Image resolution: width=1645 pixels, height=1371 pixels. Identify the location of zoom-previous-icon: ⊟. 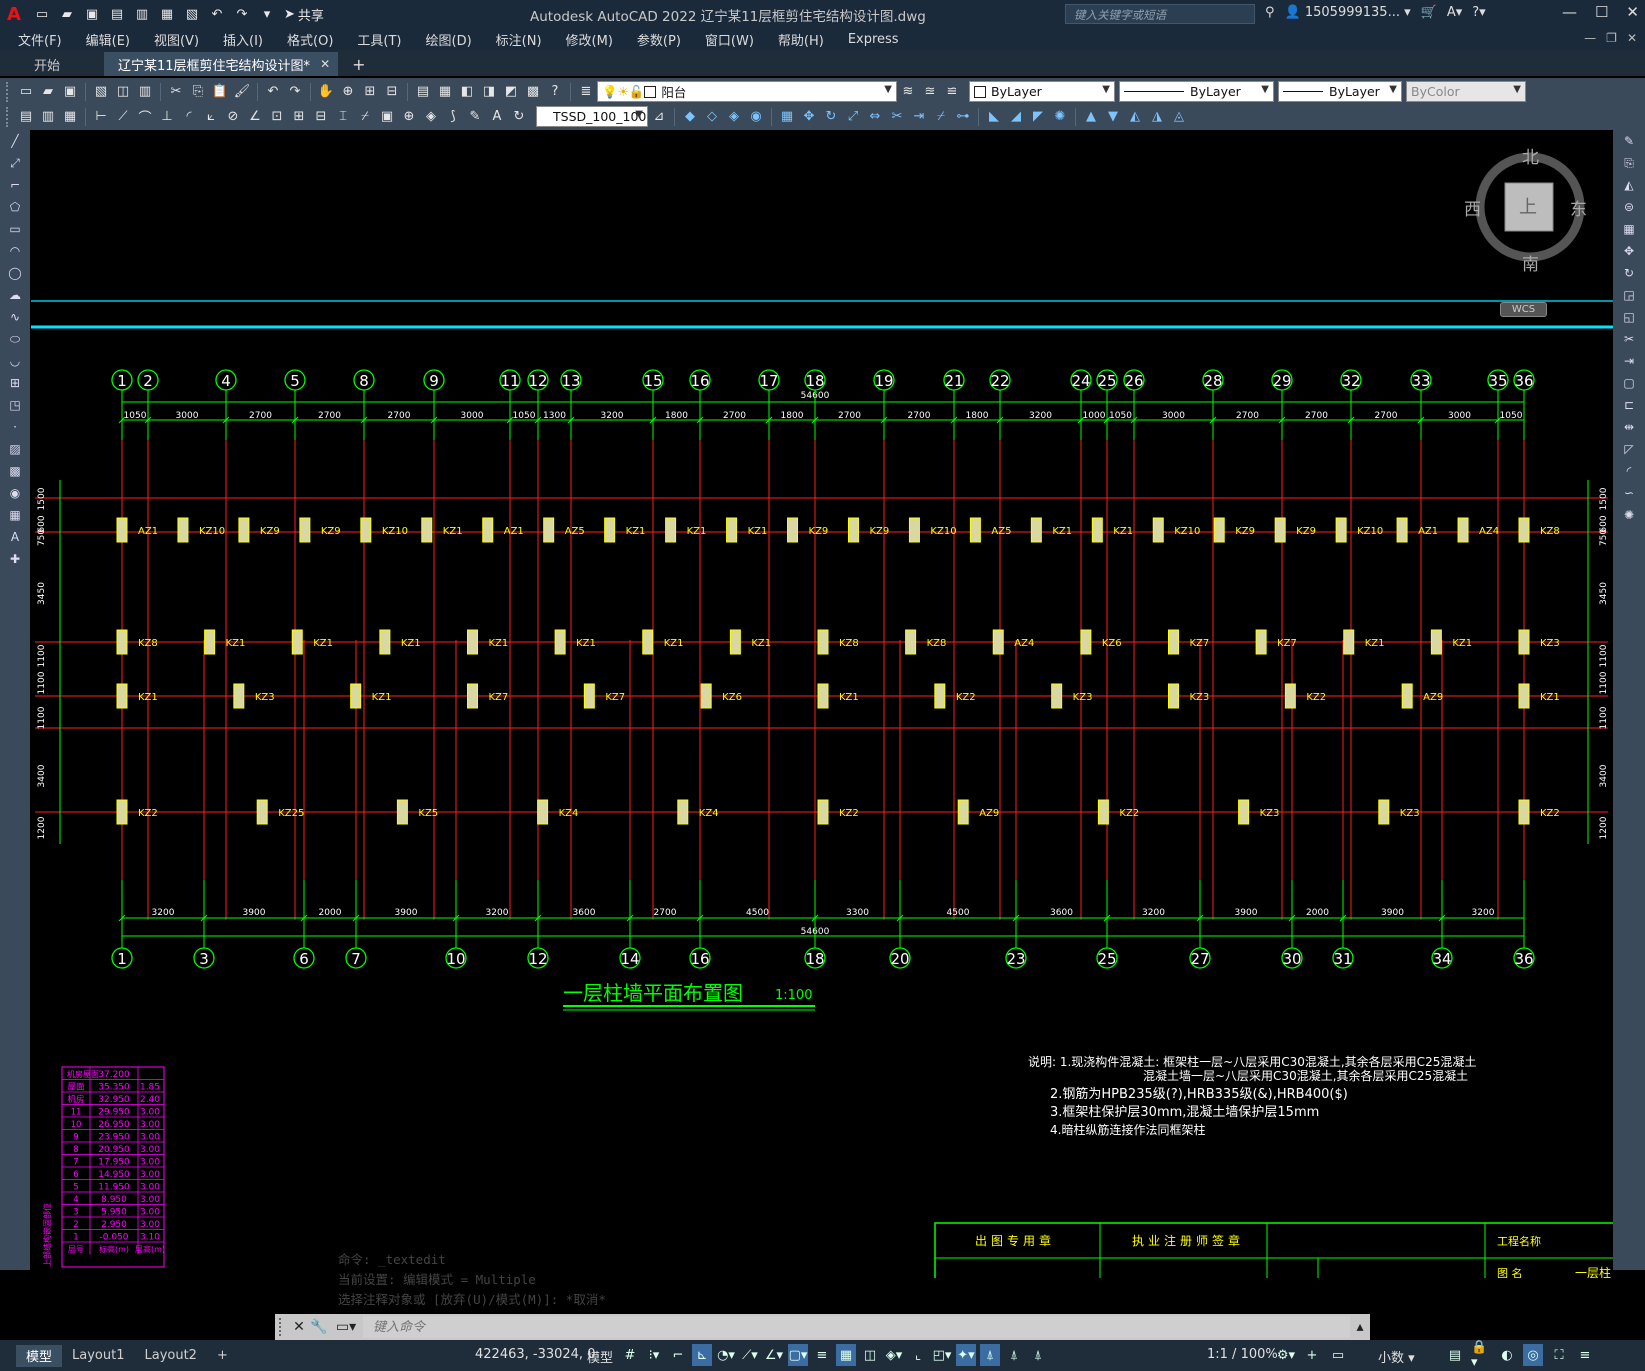
(392, 92).